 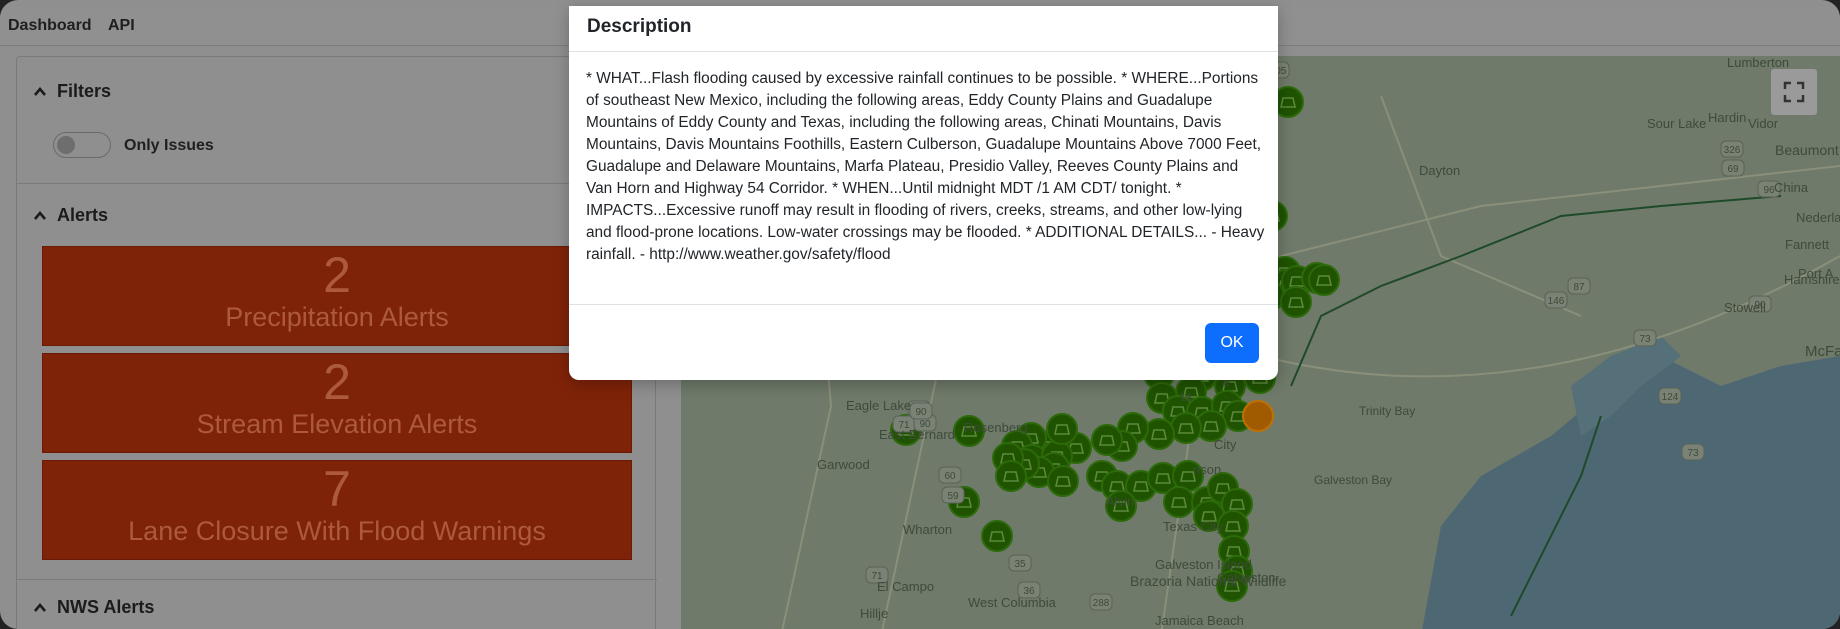 I want to click on place-label: Fannett, so click(x=1807, y=244).